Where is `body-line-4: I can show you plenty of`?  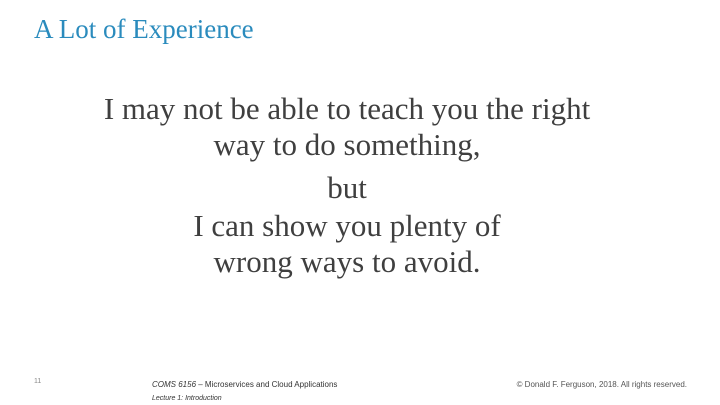
body-line-4: I can show you plenty of is located at coordinates (347, 225).